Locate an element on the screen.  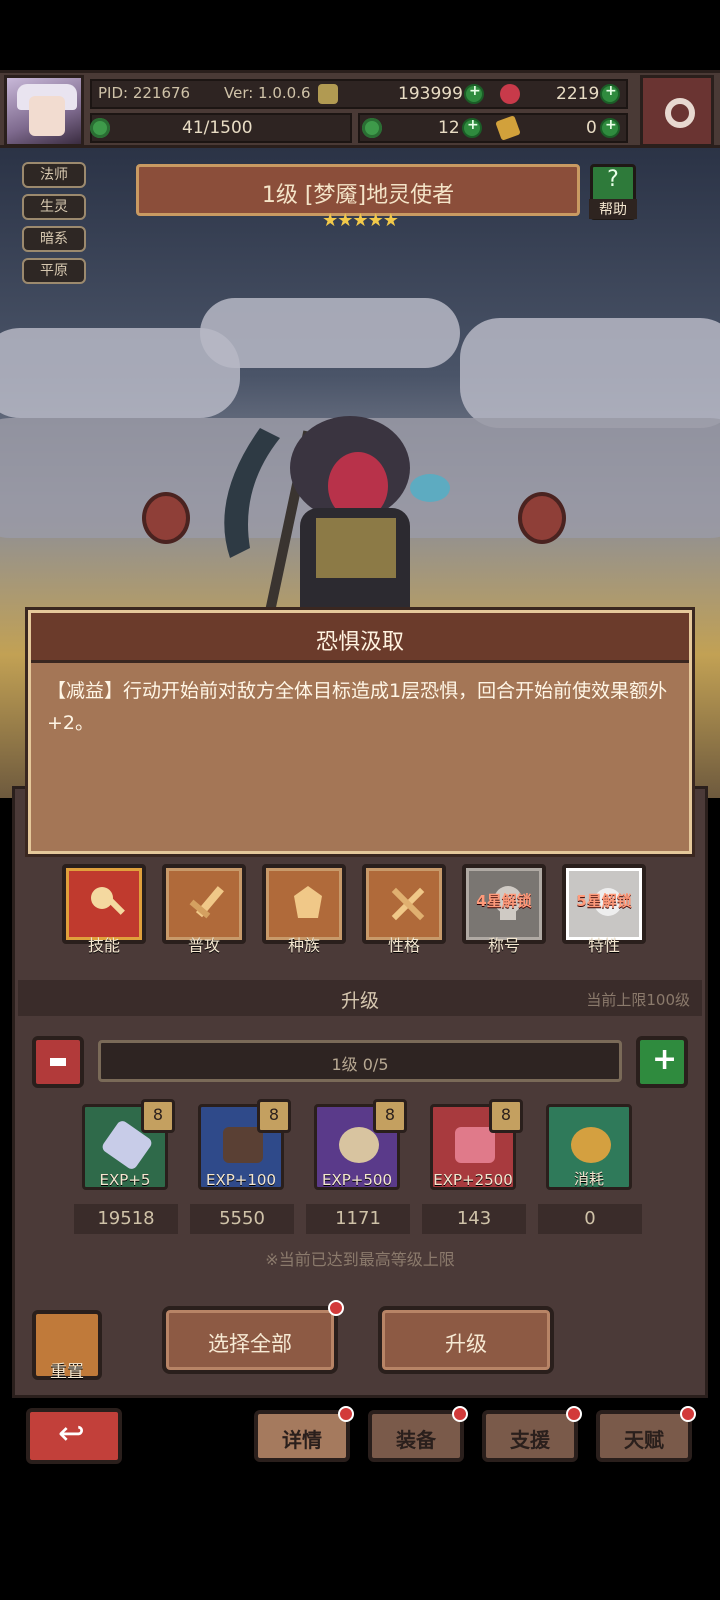
nav-label: 支援 is located at coordinates (530, 1440).